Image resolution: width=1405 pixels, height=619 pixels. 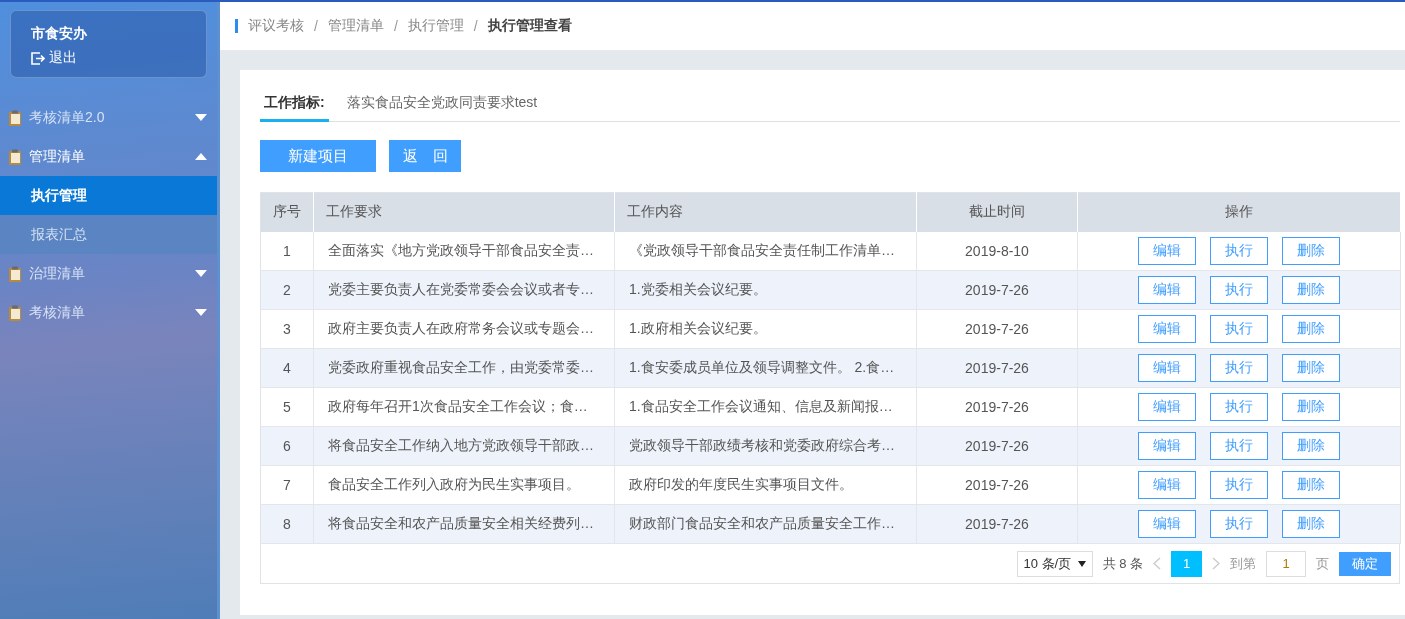 What do you see at coordinates (1239, 212) in the screenshot?
I see `column-header: 操作` at bounding box center [1239, 212].